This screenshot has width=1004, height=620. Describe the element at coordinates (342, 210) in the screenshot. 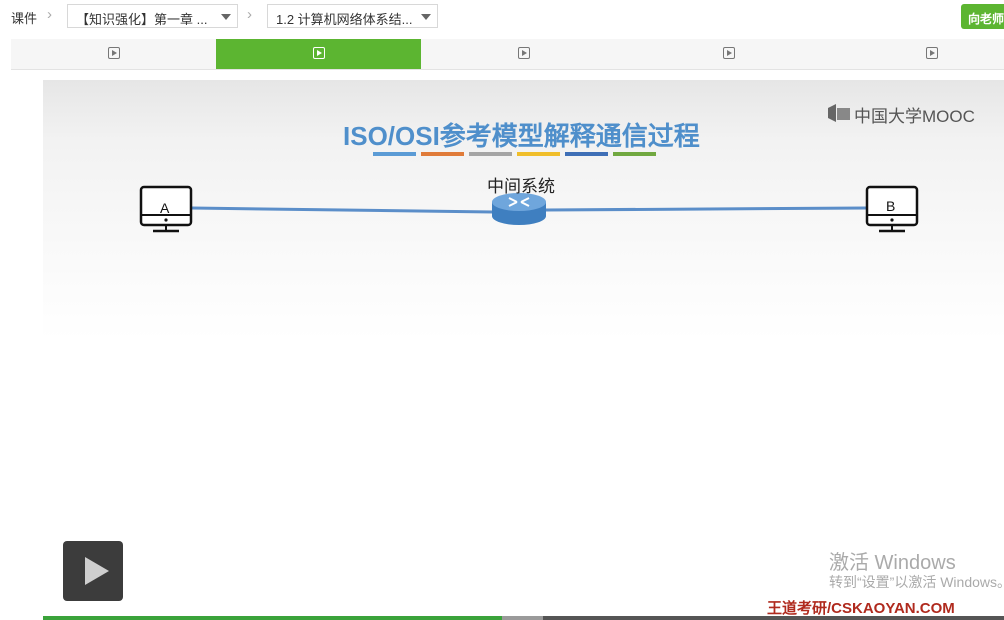

I see `link-a-router` at that location.